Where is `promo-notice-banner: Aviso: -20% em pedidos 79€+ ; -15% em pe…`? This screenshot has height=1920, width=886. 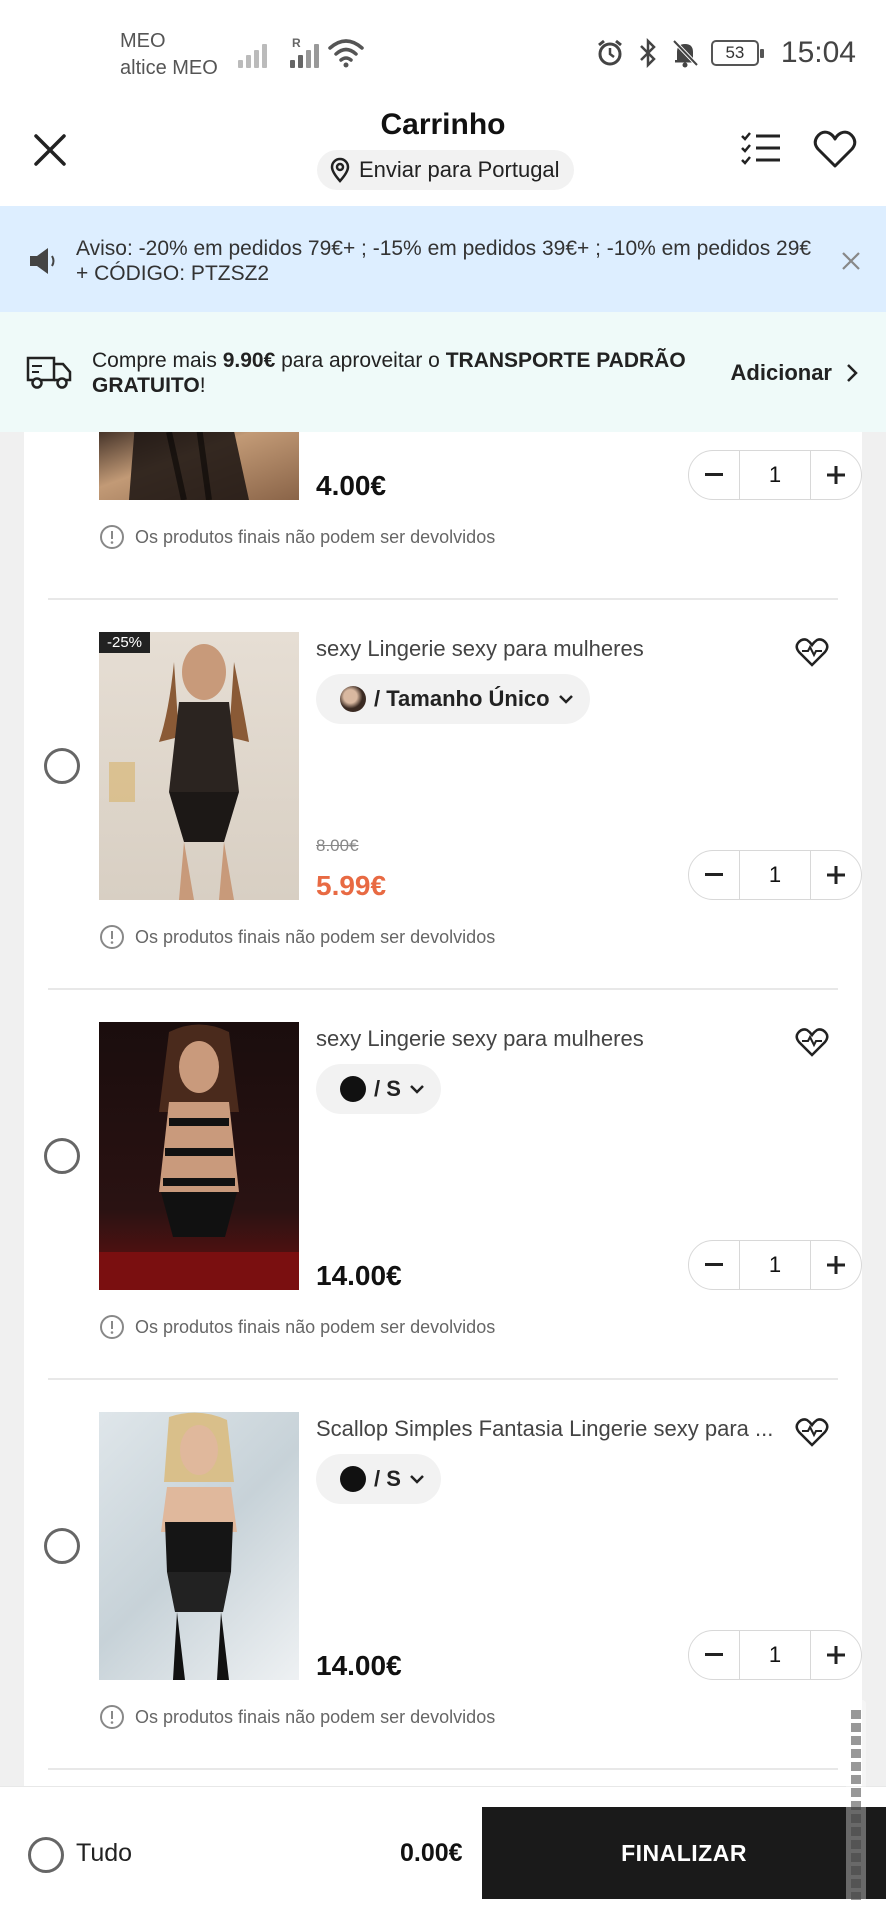
promo-notice-banner: Aviso: -20% em pedidos 79€+ ; -15% em pe… is located at coordinates (443, 259).